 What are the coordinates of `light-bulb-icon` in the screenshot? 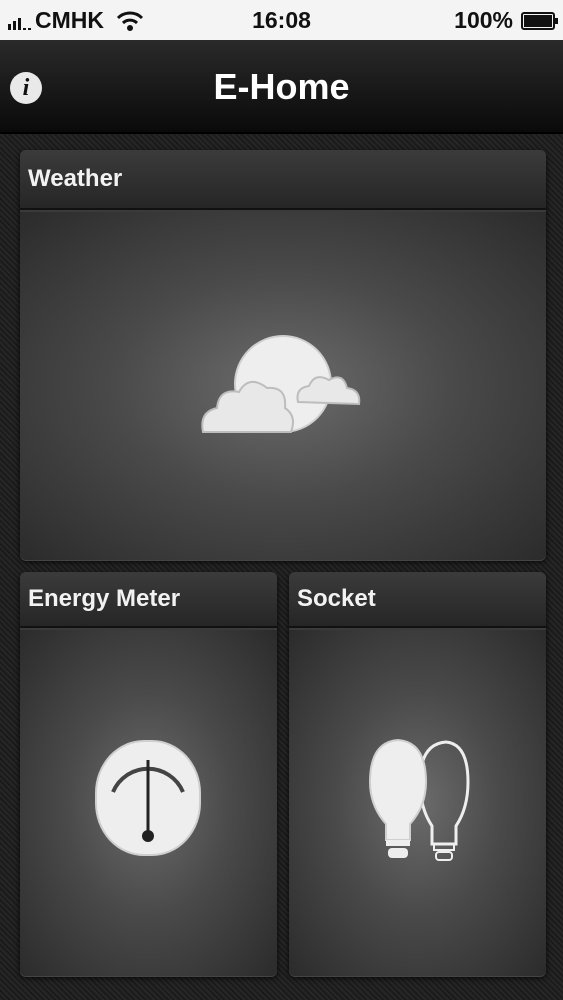 It's located at (419, 799).